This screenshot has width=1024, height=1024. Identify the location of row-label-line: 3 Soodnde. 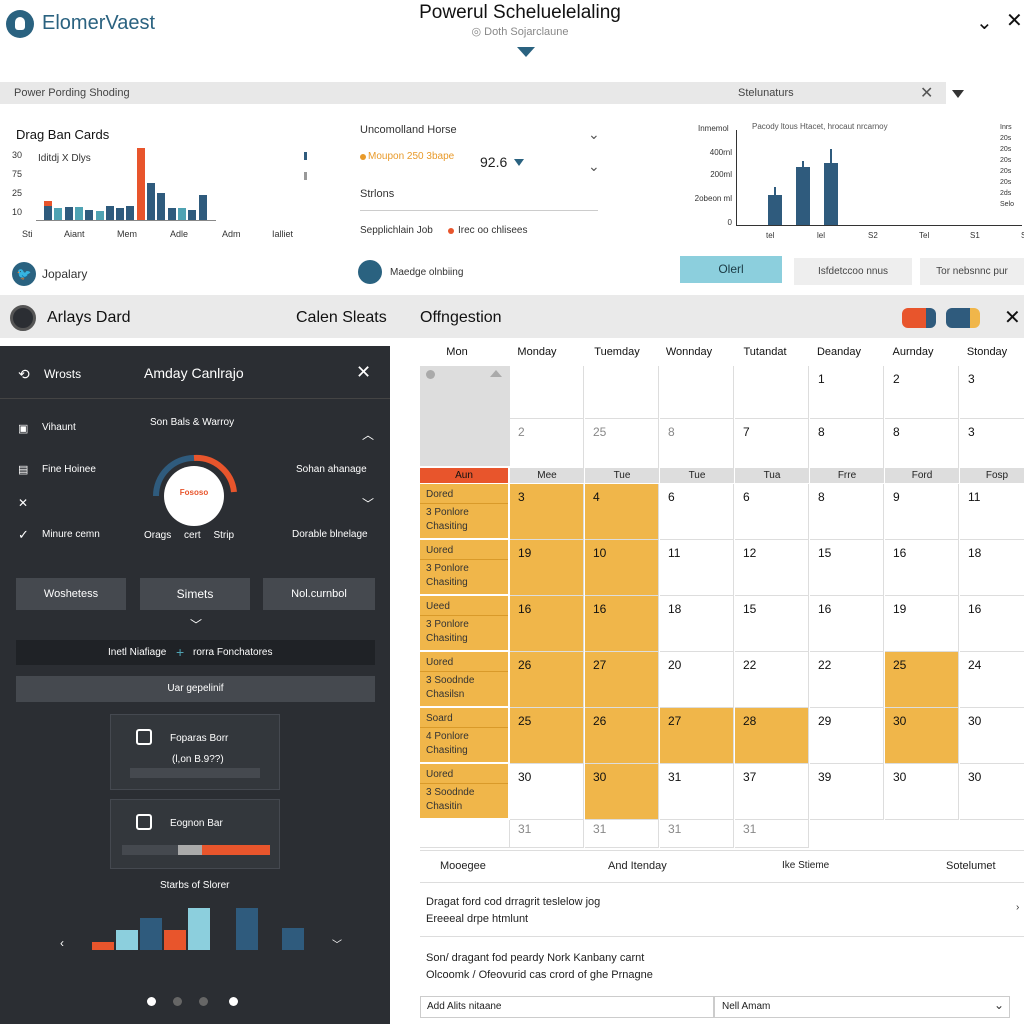
(450, 792).